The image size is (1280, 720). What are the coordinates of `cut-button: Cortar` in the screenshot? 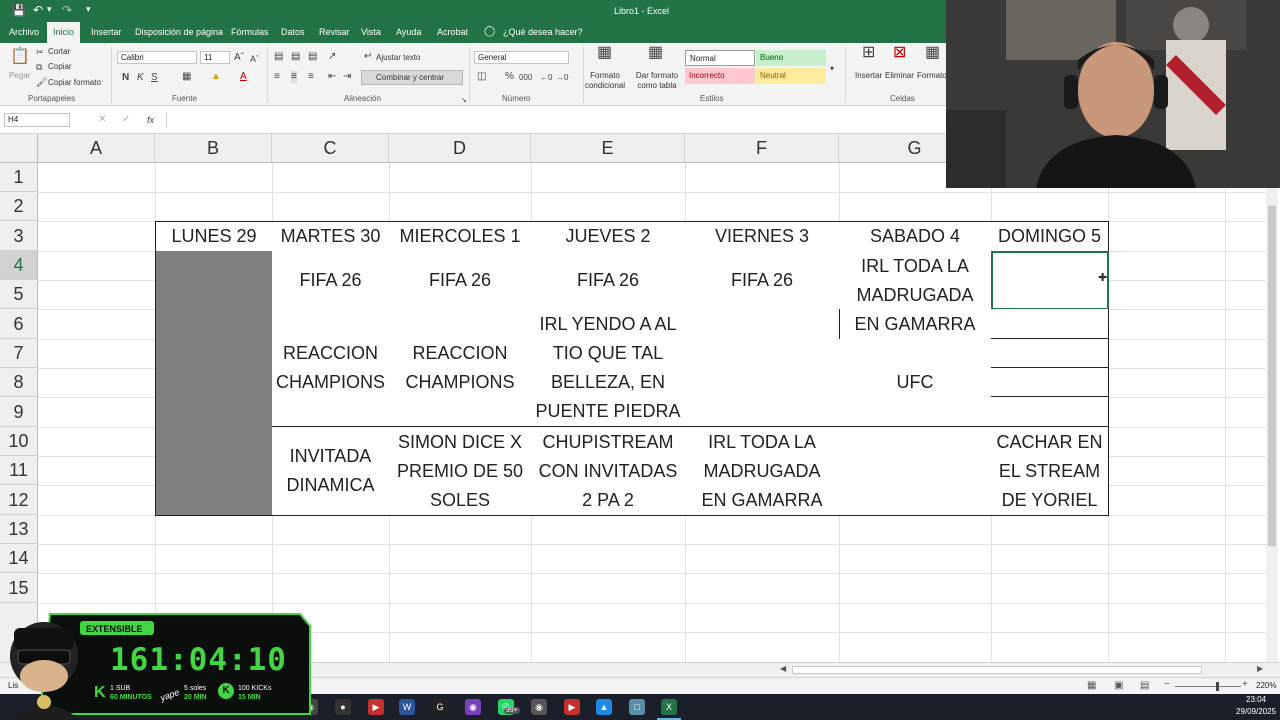 It's located at (59, 51).